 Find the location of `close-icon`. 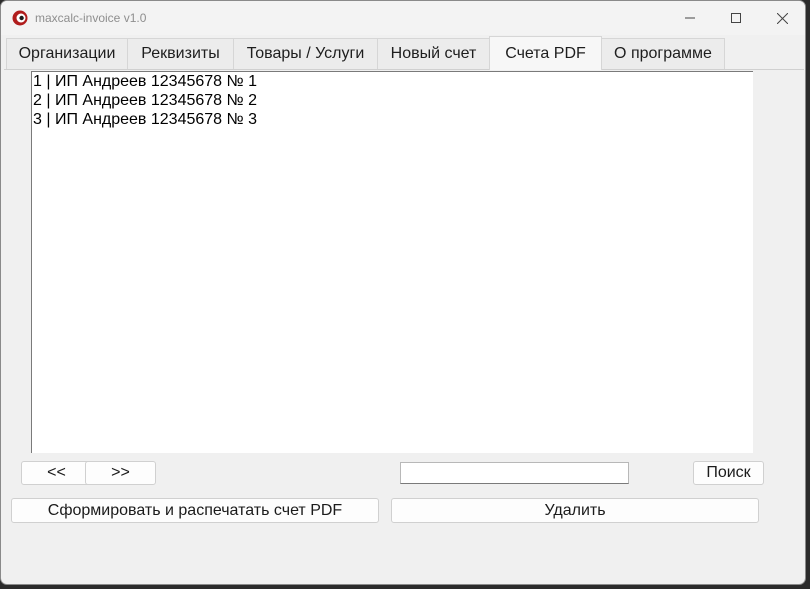

close-icon is located at coordinates (782, 18).